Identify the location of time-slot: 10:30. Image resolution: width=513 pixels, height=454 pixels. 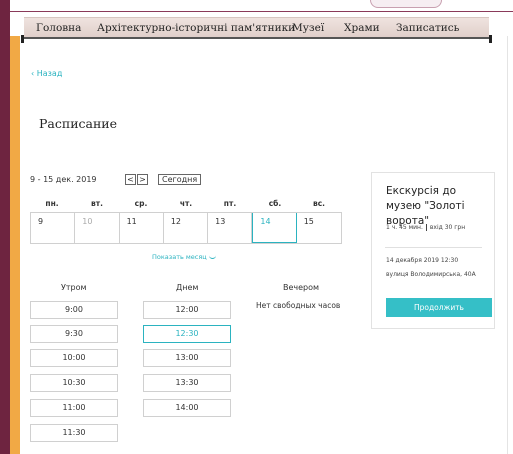
(74, 383).